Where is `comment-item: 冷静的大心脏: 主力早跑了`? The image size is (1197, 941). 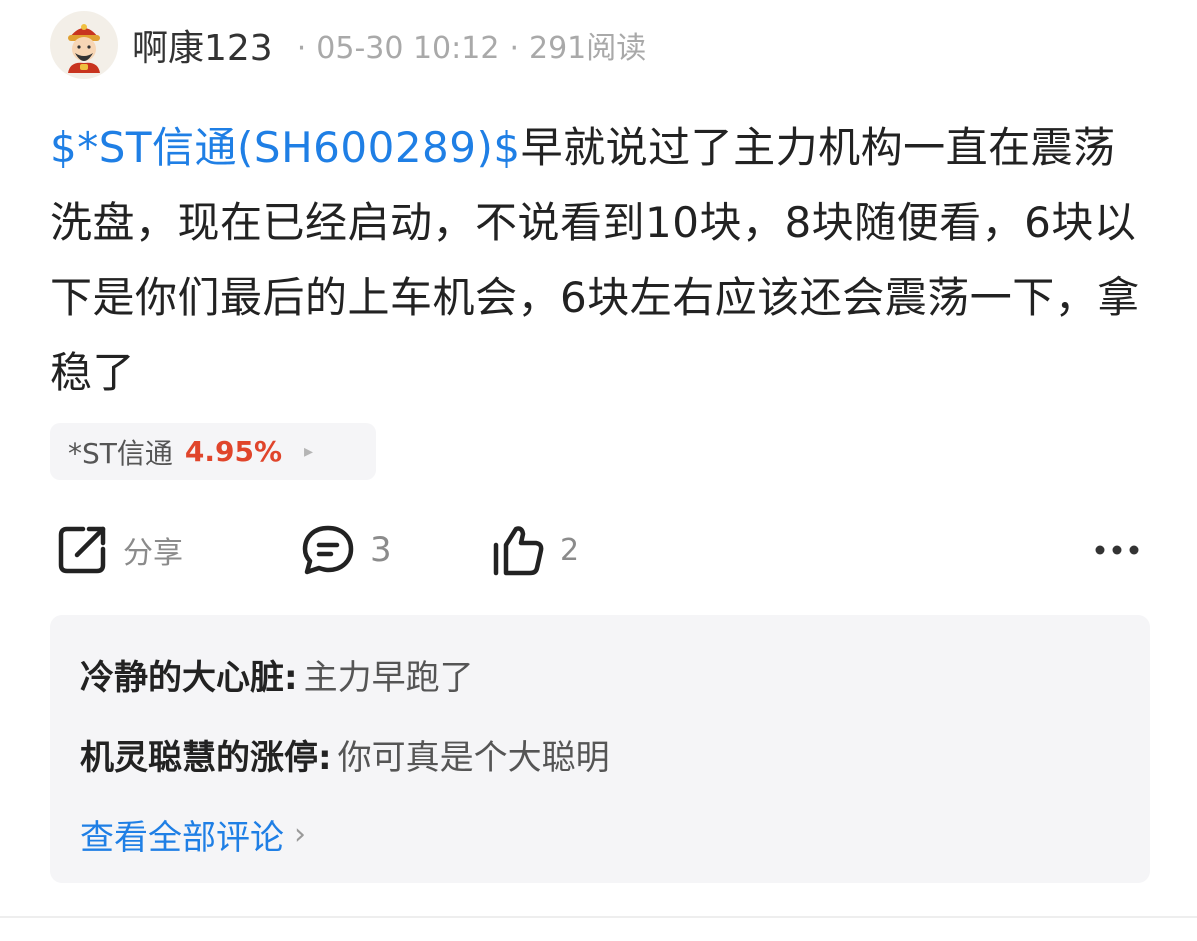 comment-item: 冷静的大心脏: 主力早跑了 is located at coordinates (277, 674).